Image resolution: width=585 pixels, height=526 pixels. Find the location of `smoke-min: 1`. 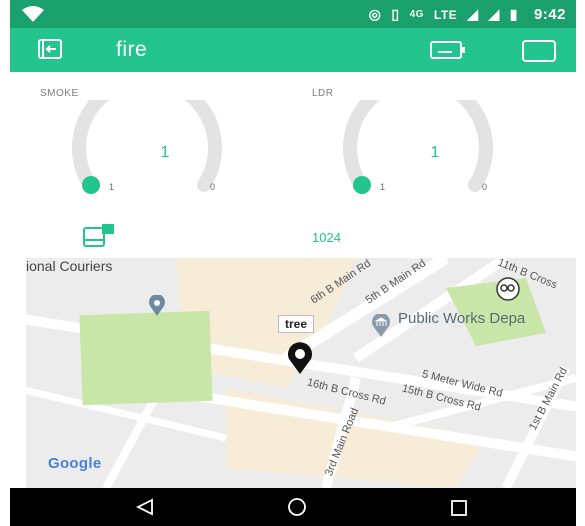

smoke-min: 1 is located at coordinates (112, 187).